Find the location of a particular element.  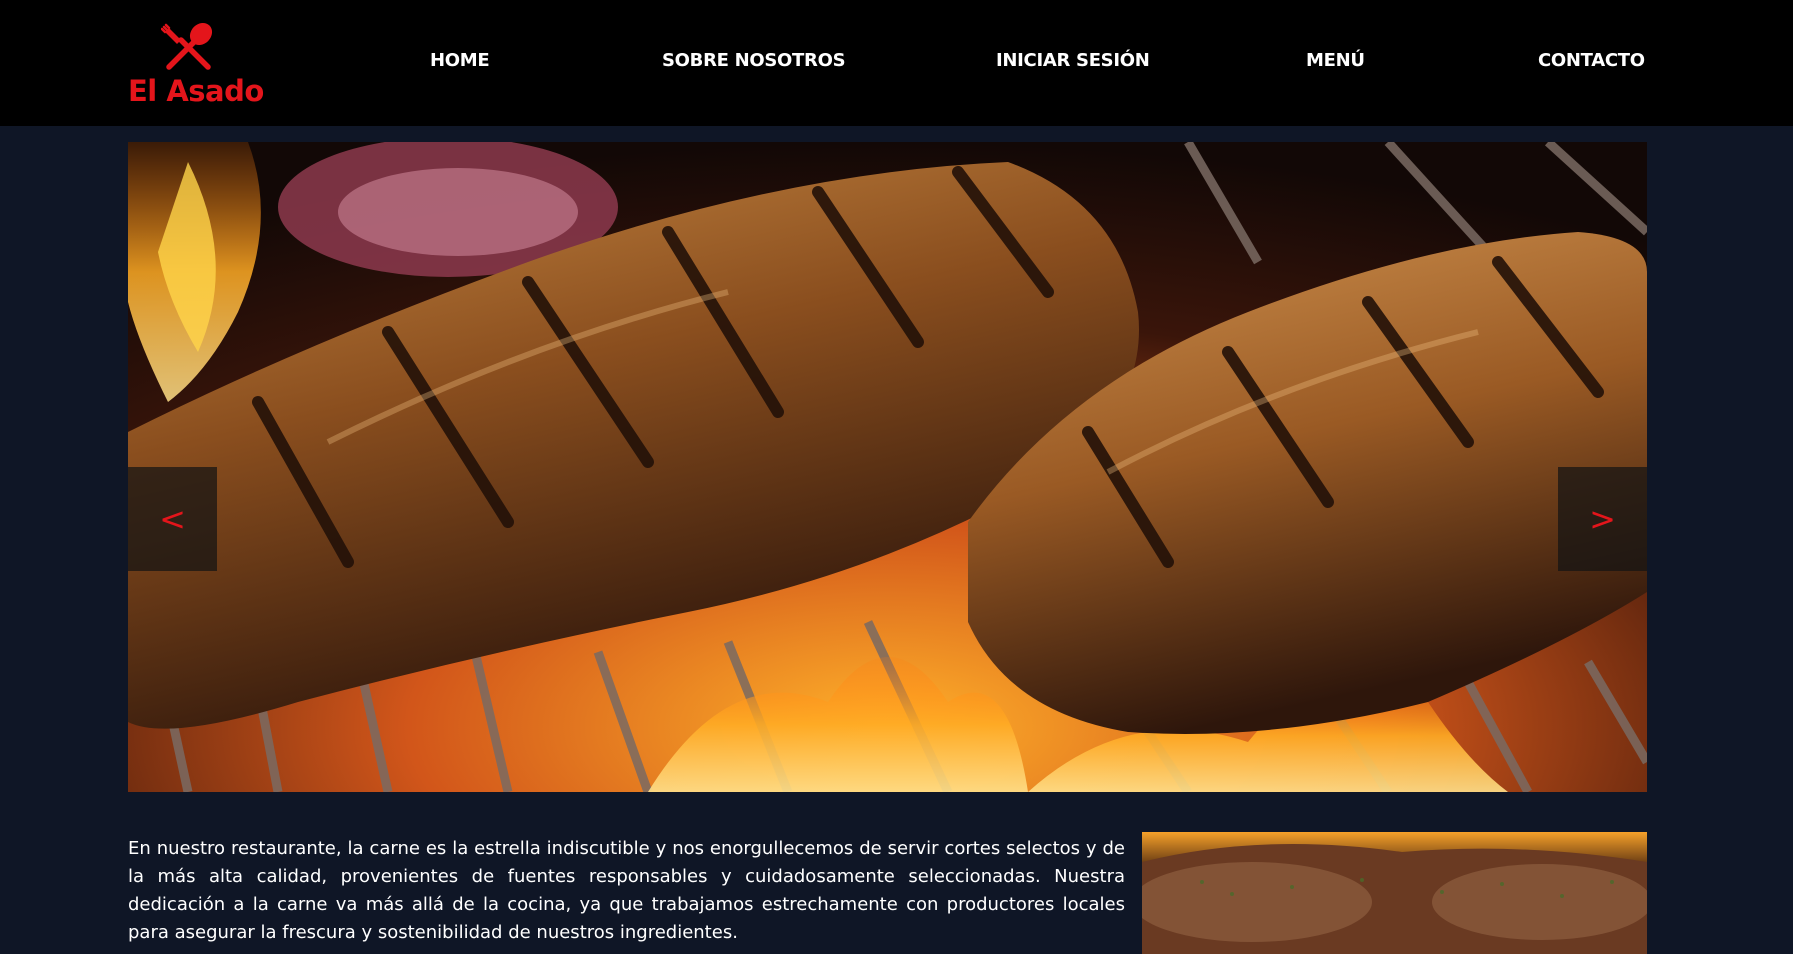

grilled-meat-photo is located at coordinates (1394, 893).